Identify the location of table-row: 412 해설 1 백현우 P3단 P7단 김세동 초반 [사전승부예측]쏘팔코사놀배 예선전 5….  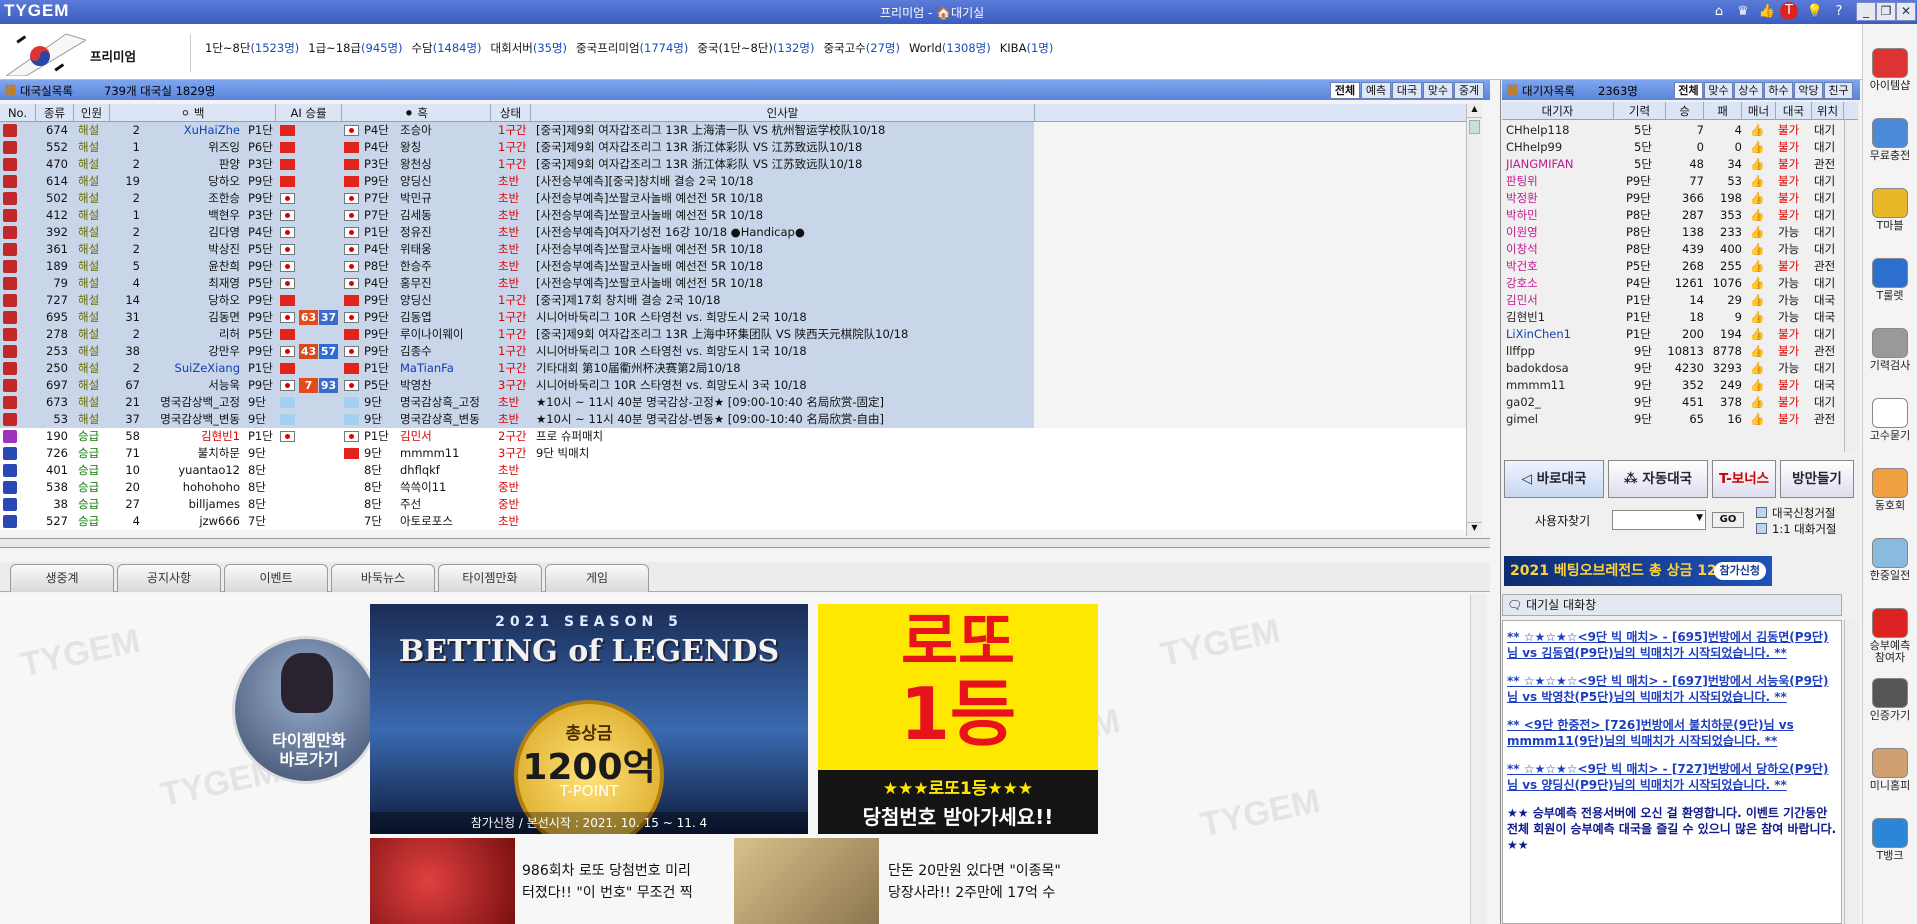
(517, 215).